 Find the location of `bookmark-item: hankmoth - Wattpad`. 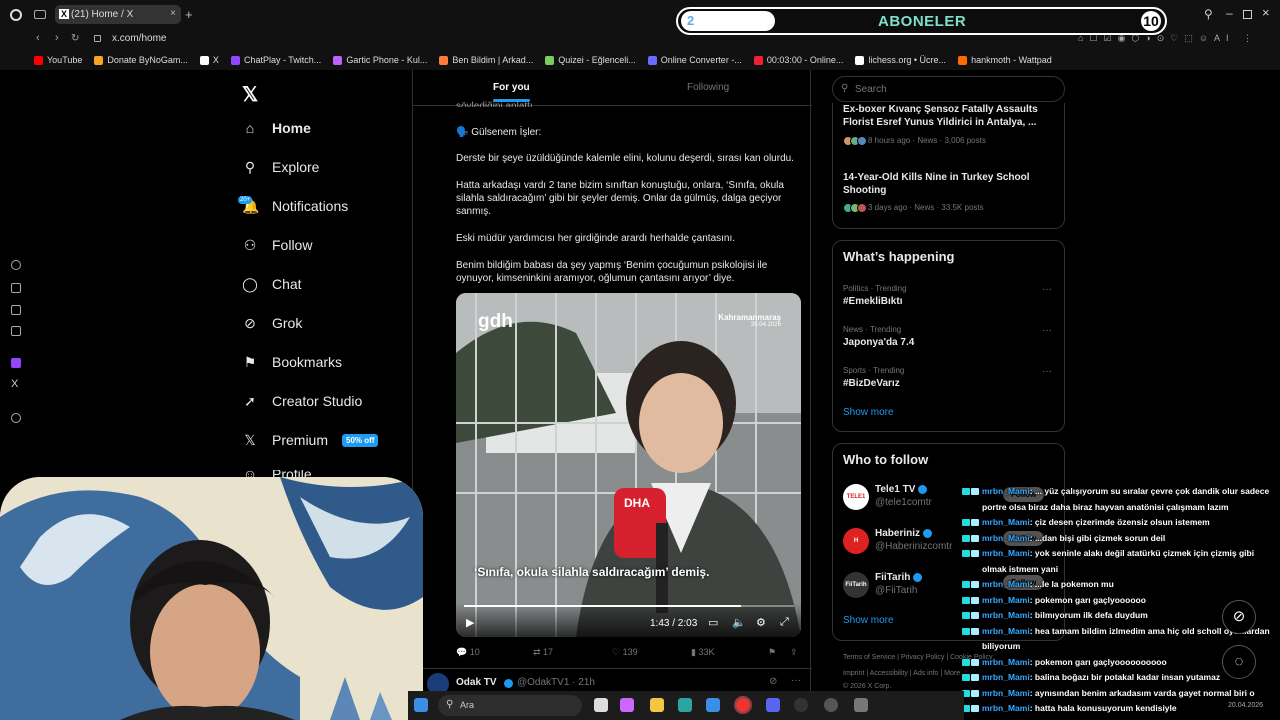

bookmark-item: hankmoth - Wattpad is located at coordinates (1005, 60).